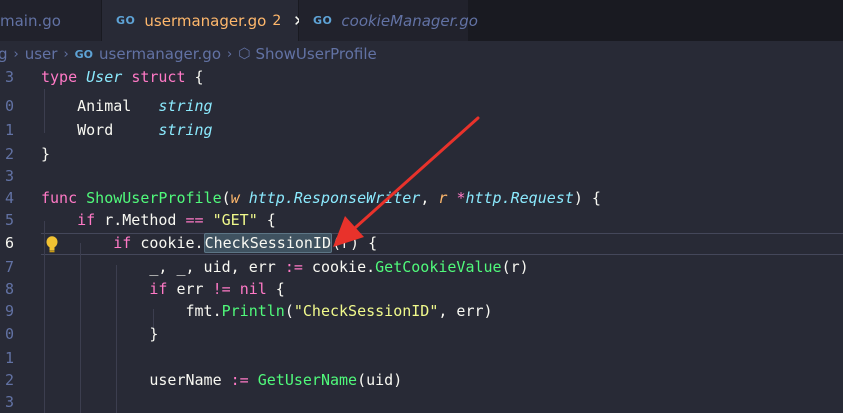  What do you see at coordinates (406, 181) in the screenshot?
I see `annotation-arrow` at bounding box center [406, 181].